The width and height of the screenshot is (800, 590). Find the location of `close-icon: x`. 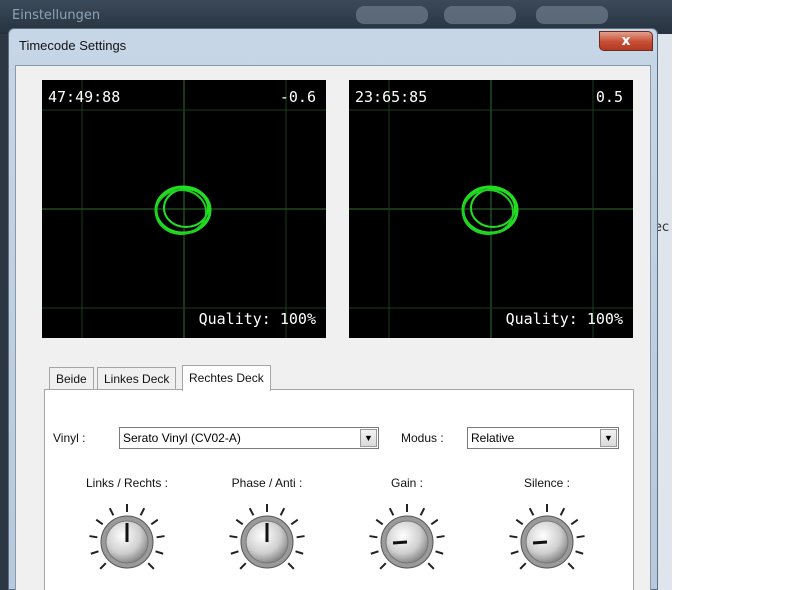

close-icon: x is located at coordinates (626, 41).